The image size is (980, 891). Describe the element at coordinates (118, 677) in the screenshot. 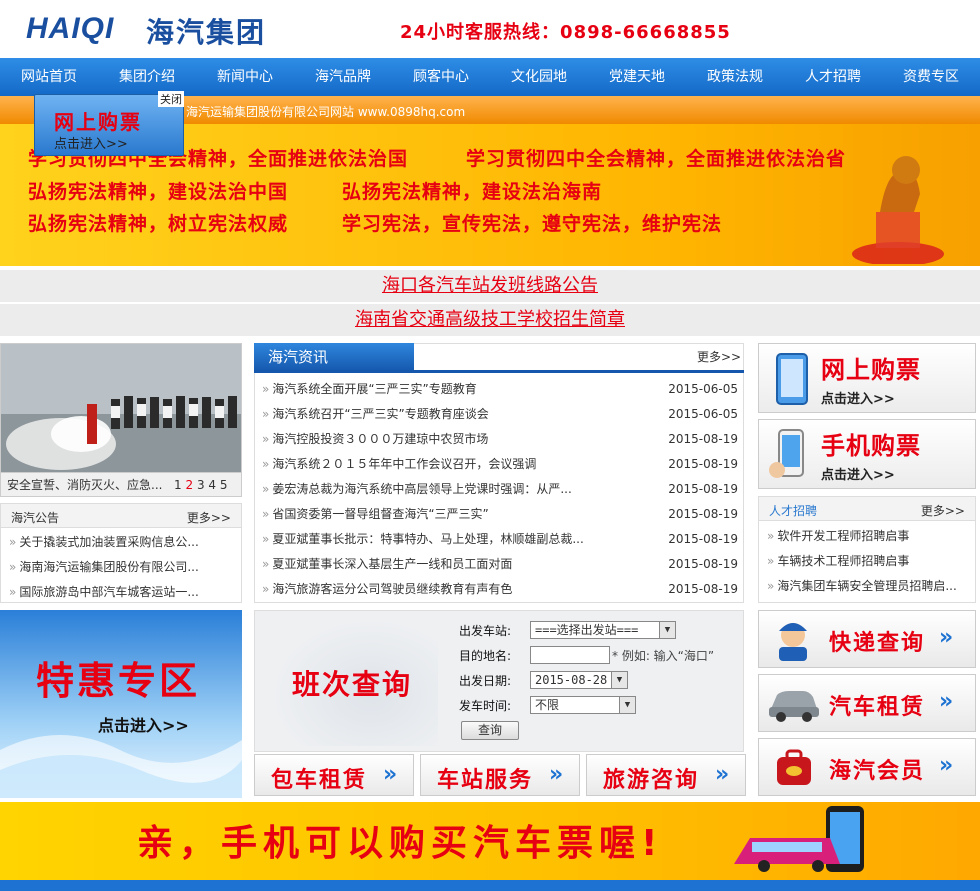

I see `special-offer-title: 特惠专区` at that location.